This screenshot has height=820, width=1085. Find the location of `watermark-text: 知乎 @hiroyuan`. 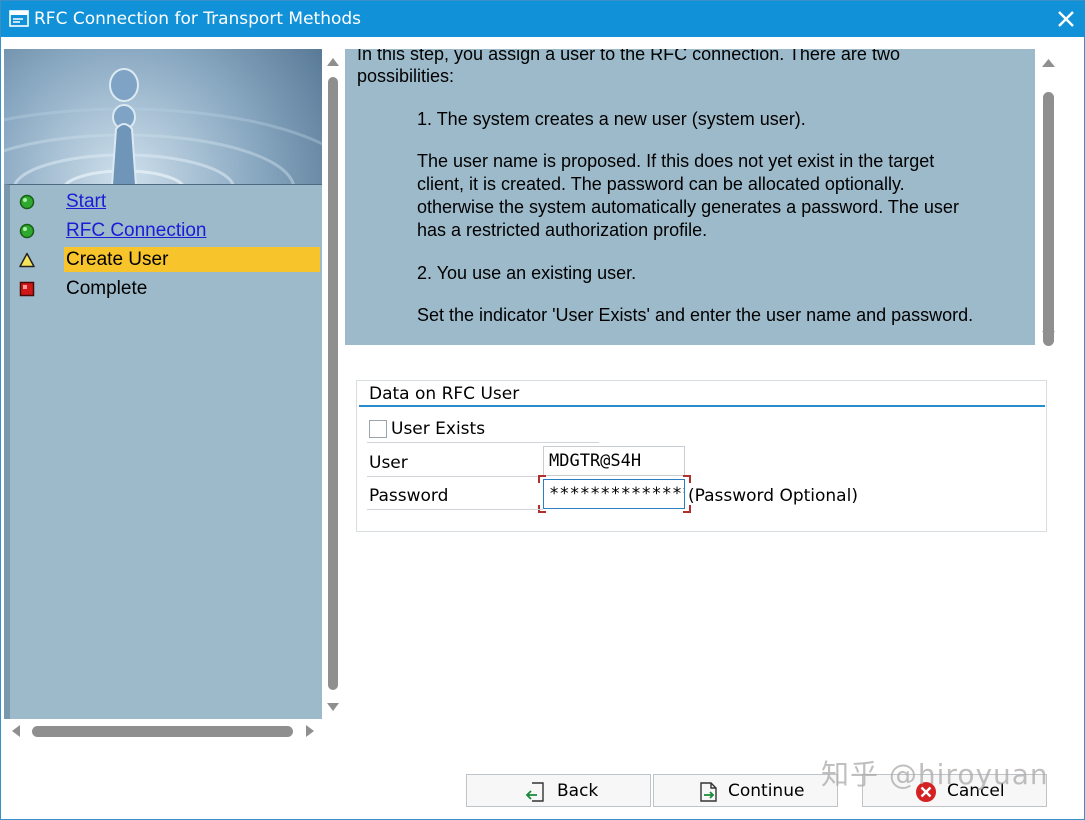

watermark-text: 知乎 @hiroyuan is located at coordinates (935, 774).